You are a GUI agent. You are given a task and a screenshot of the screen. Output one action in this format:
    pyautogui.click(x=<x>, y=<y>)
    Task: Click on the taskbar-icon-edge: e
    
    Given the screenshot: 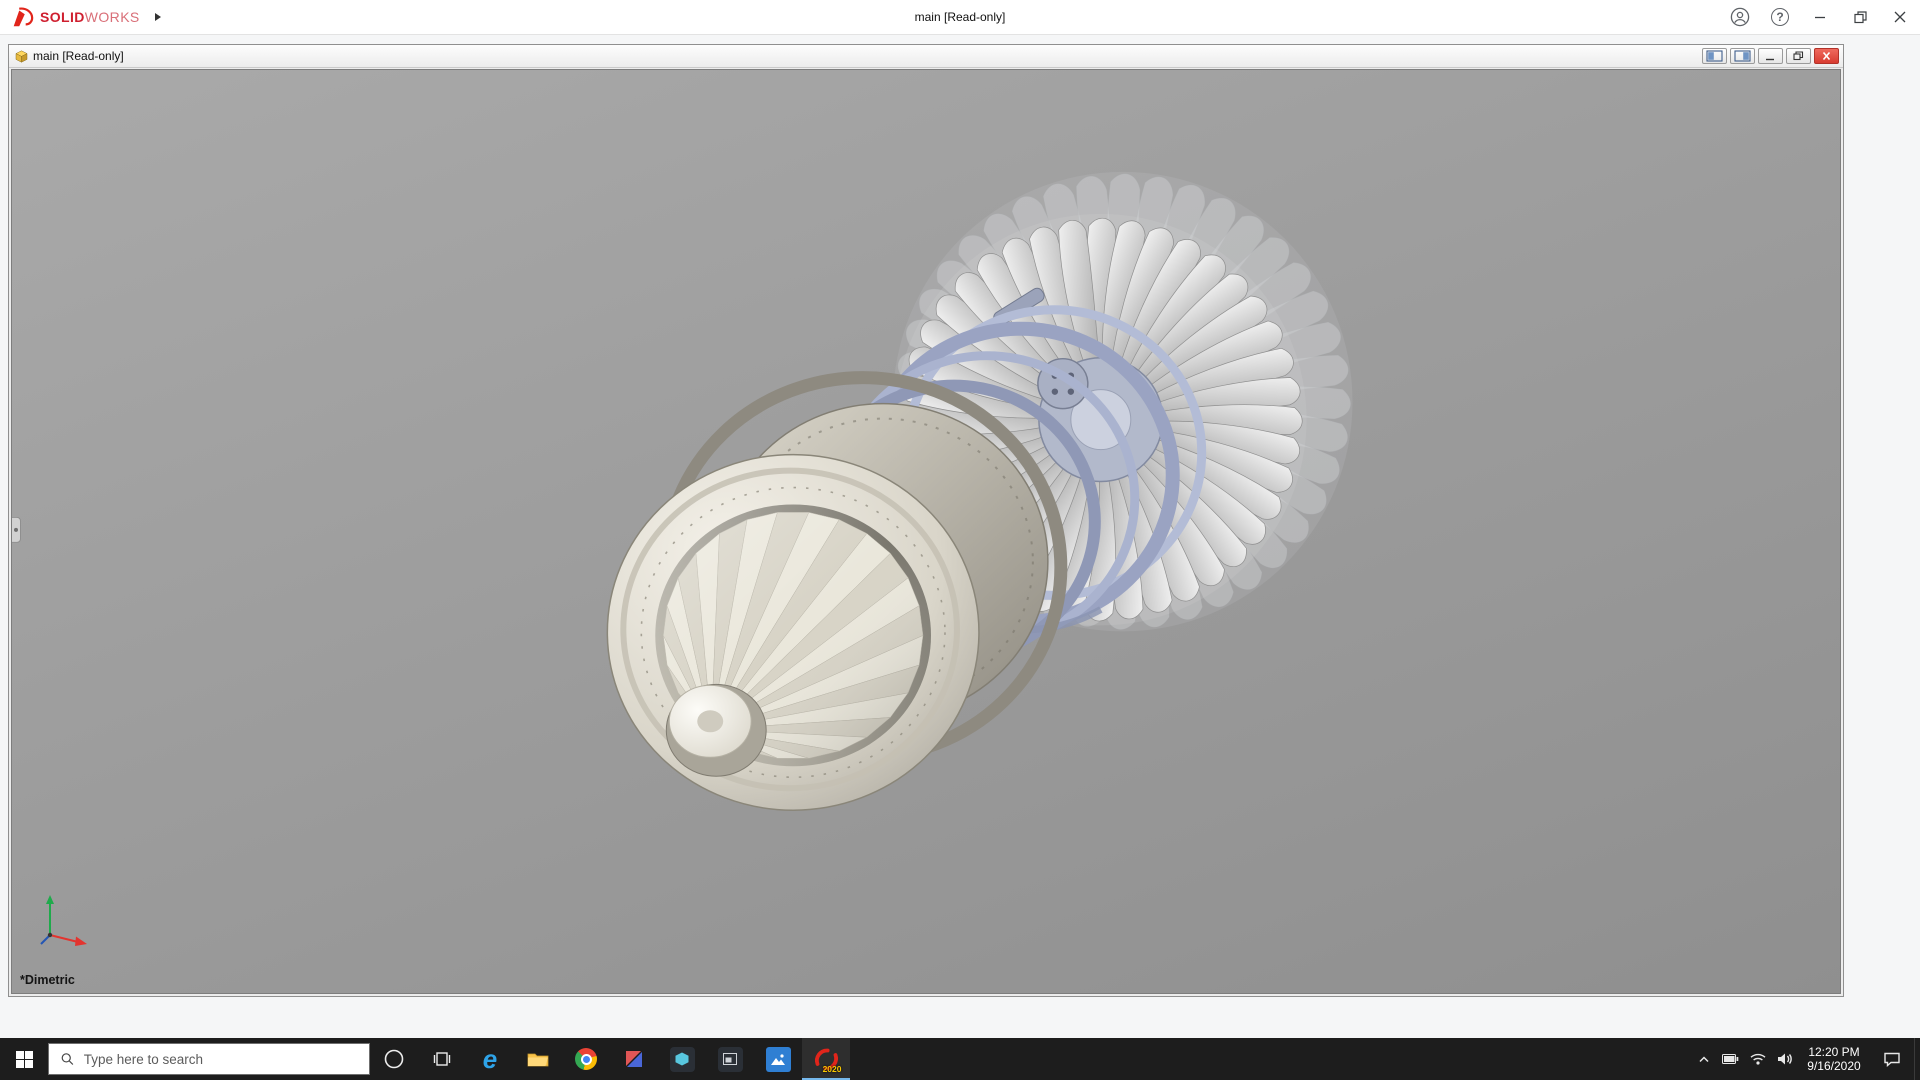 What is the action you would take?
    pyautogui.click(x=490, y=1059)
    